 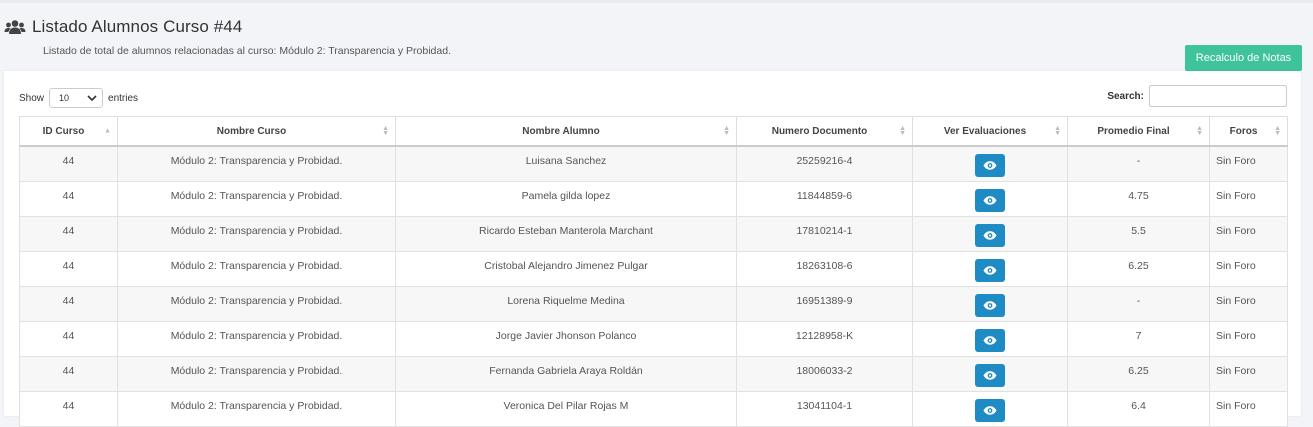 I want to click on entries-label: entries, so click(x=123, y=98).